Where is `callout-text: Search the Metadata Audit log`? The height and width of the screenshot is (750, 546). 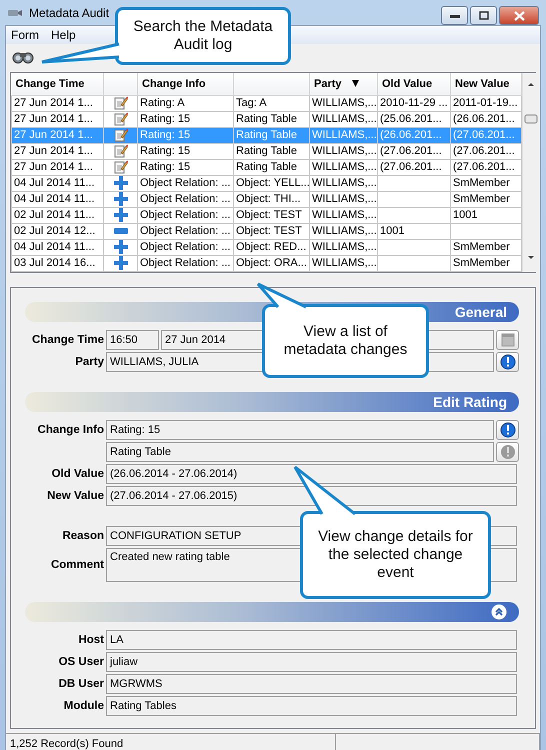
callout-text: Search the Metadata Audit log is located at coordinates (203, 36).